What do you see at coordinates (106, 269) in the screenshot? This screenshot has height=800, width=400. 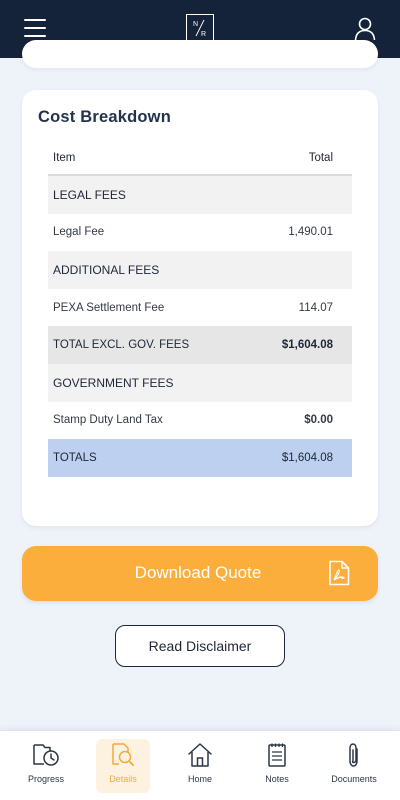 I see `section-label: ADDITIONAL FEES` at bounding box center [106, 269].